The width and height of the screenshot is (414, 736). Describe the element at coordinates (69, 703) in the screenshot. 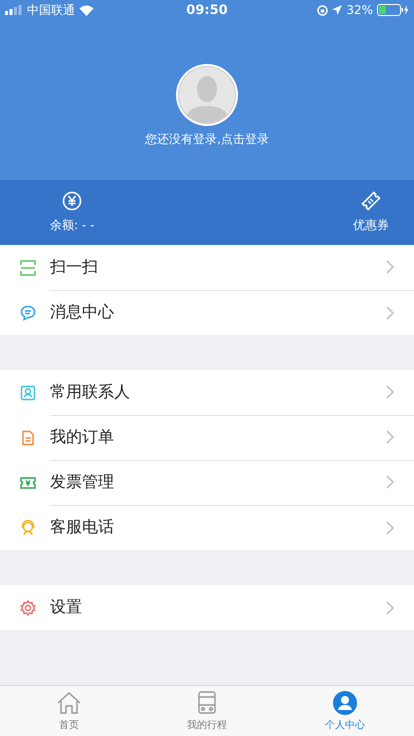

I see `home-icon` at that location.